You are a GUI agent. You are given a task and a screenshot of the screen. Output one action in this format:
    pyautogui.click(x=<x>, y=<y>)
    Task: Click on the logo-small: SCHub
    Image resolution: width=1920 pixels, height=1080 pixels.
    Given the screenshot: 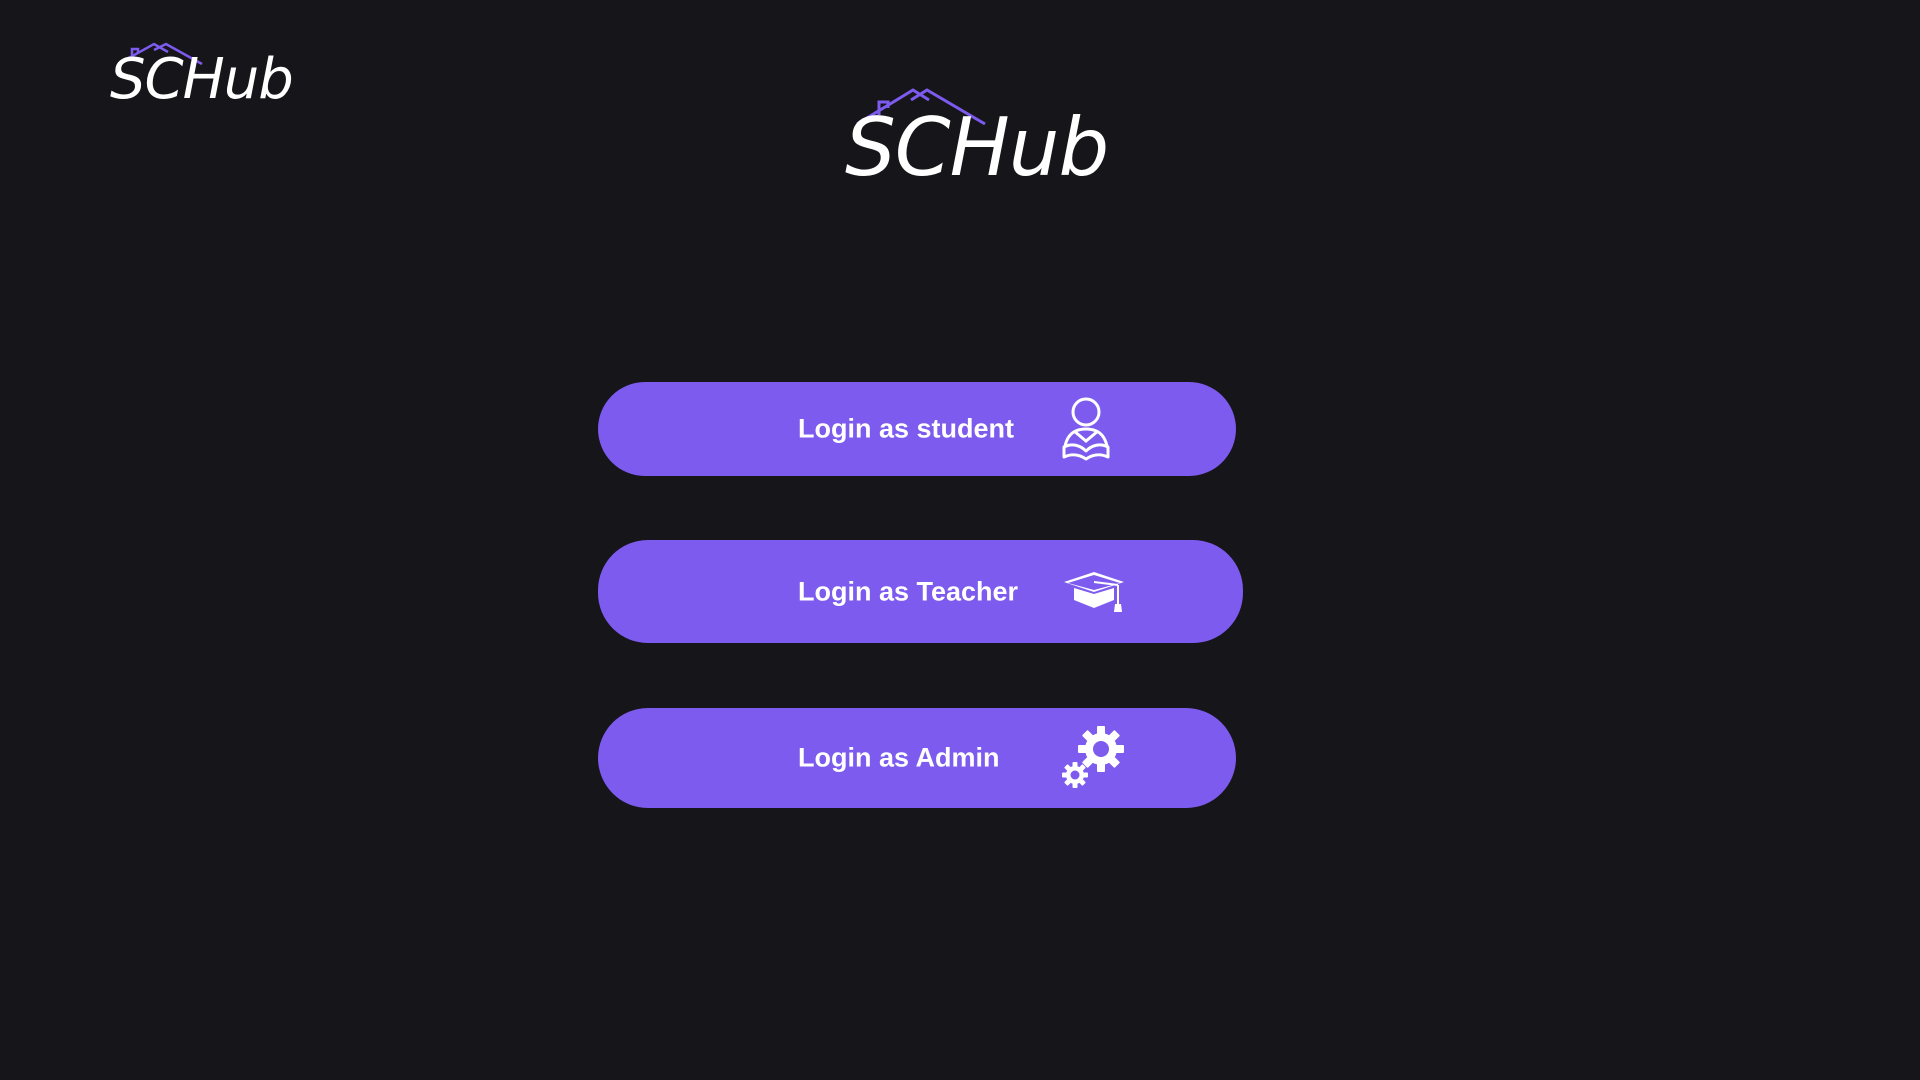 What is the action you would take?
    pyautogui.click(x=202, y=75)
    